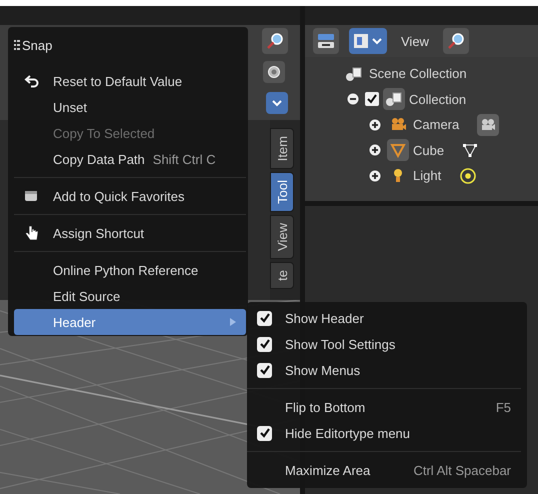  I want to click on sidebar-tab: Item, so click(282, 149).